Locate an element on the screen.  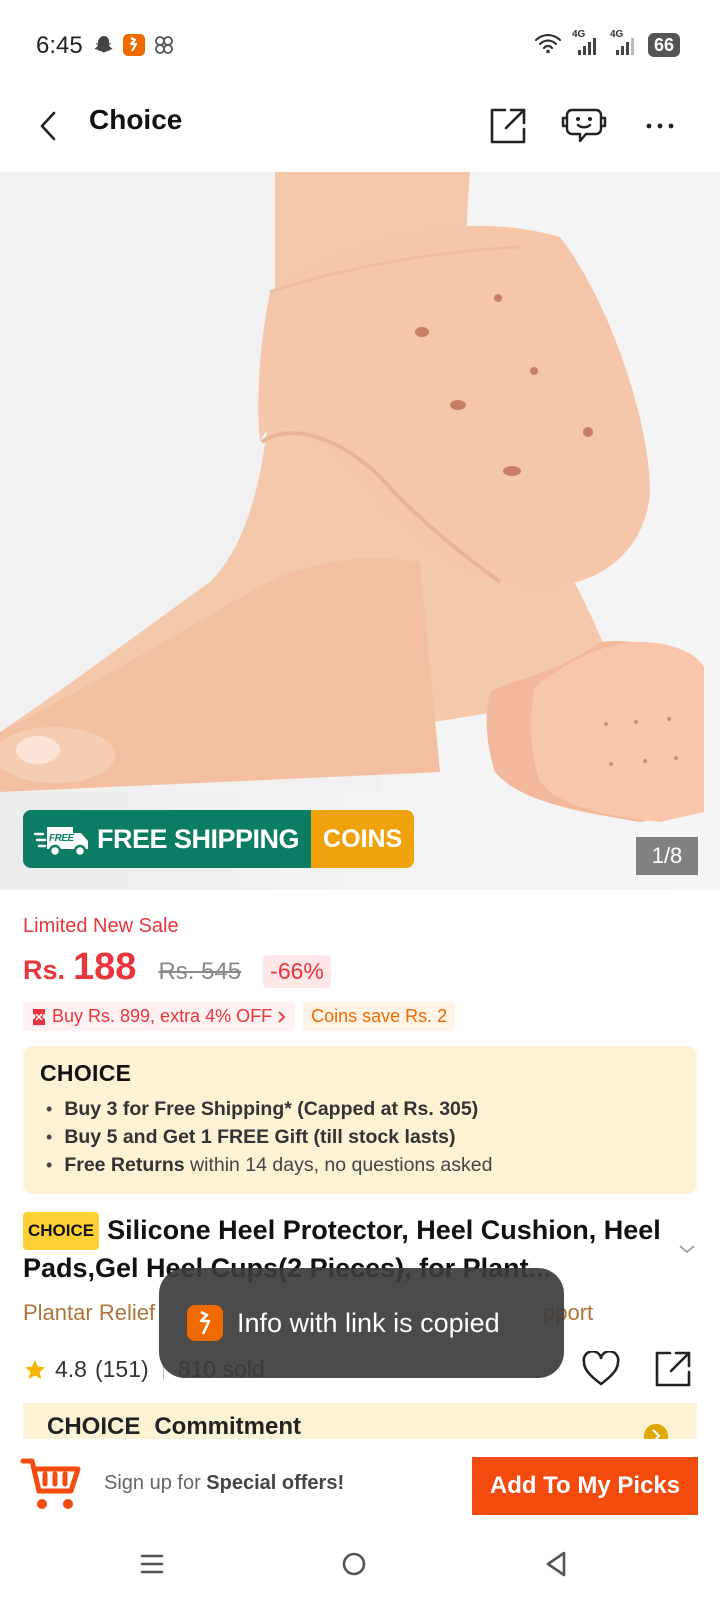
review-count: (151) is located at coordinates (121, 1369).